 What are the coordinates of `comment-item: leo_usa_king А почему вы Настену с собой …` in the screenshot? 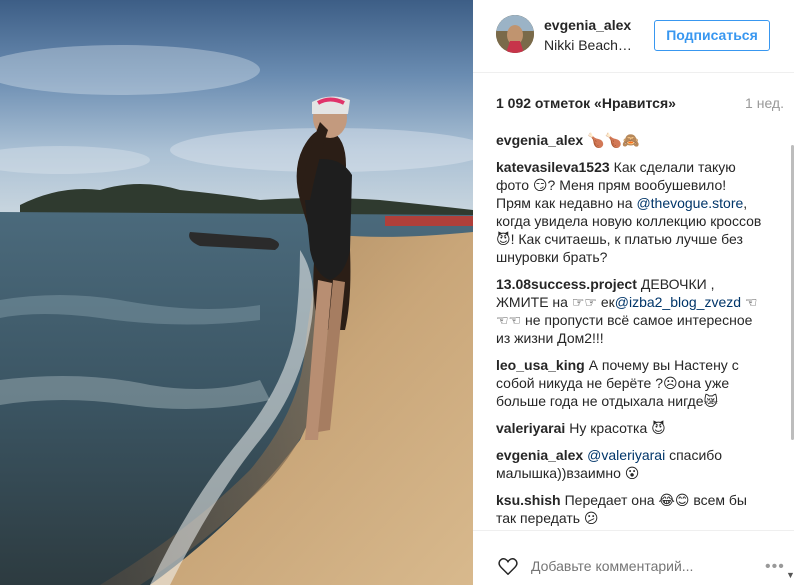 It's located at (629, 383).